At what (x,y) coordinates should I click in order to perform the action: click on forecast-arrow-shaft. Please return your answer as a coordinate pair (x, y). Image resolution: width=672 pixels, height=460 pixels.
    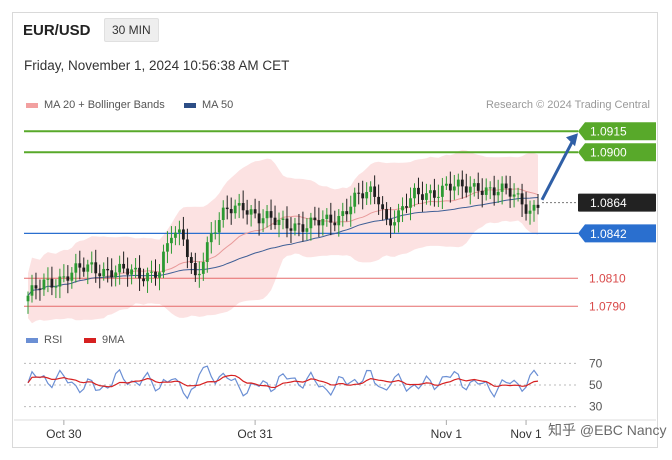
    Looking at the image, I should click on (557, 171).